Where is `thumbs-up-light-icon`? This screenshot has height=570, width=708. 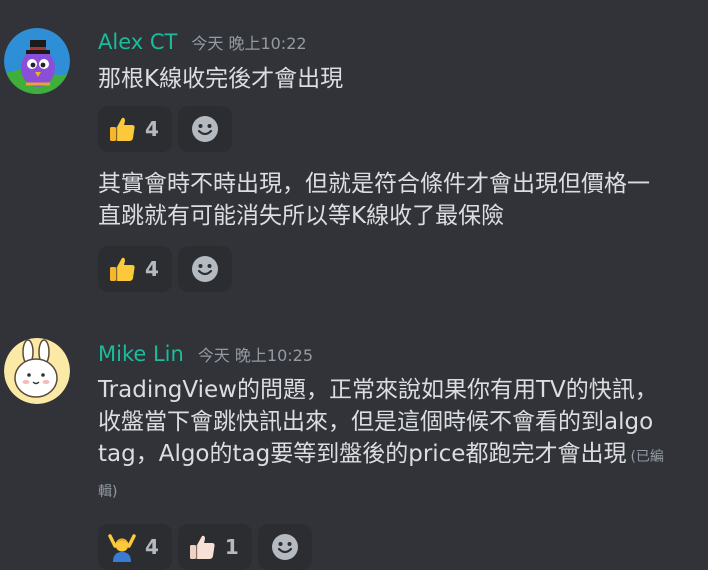 thumbs-up-light-icon is located at coordinates (202, 547).